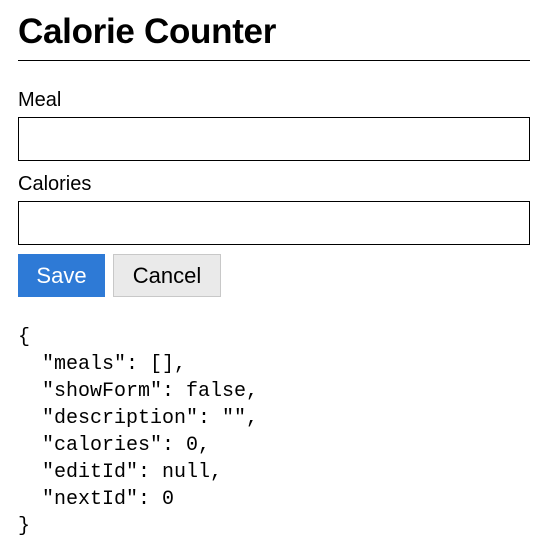 Image resolution: width=553 pixels, height=545 pixels. What do you see at coordinates (274, 275) in the screenshot?
I see `form-actions: Save Cancel` at bounding box center [274, 275].